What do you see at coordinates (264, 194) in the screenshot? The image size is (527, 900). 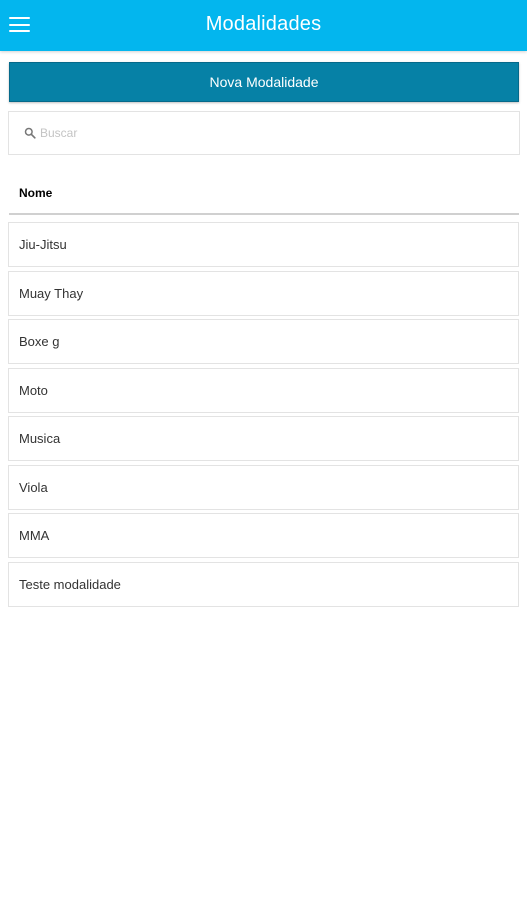 I see `table-column-header: Nome` at bounding box center [264, 194].